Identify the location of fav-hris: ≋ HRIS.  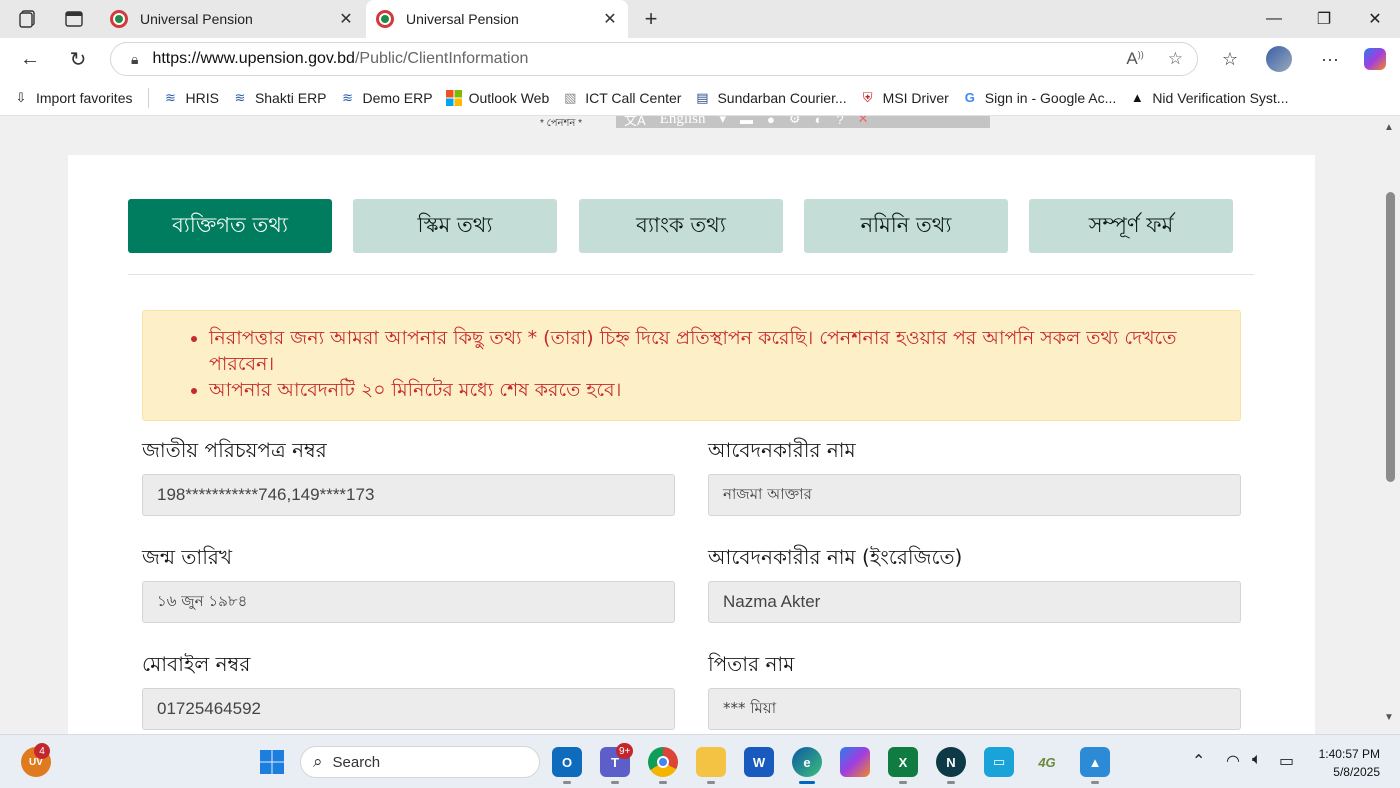
(190, 98).